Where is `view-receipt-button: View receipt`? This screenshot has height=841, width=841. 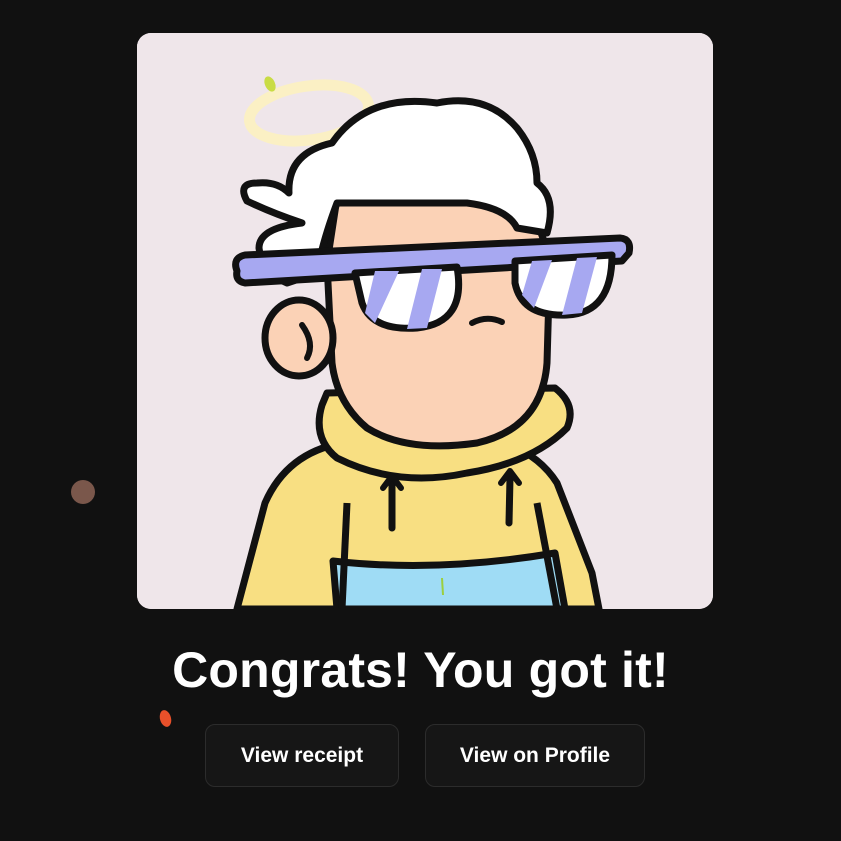 view-receipt-button: View receipt is located at coordinates (302, 755).